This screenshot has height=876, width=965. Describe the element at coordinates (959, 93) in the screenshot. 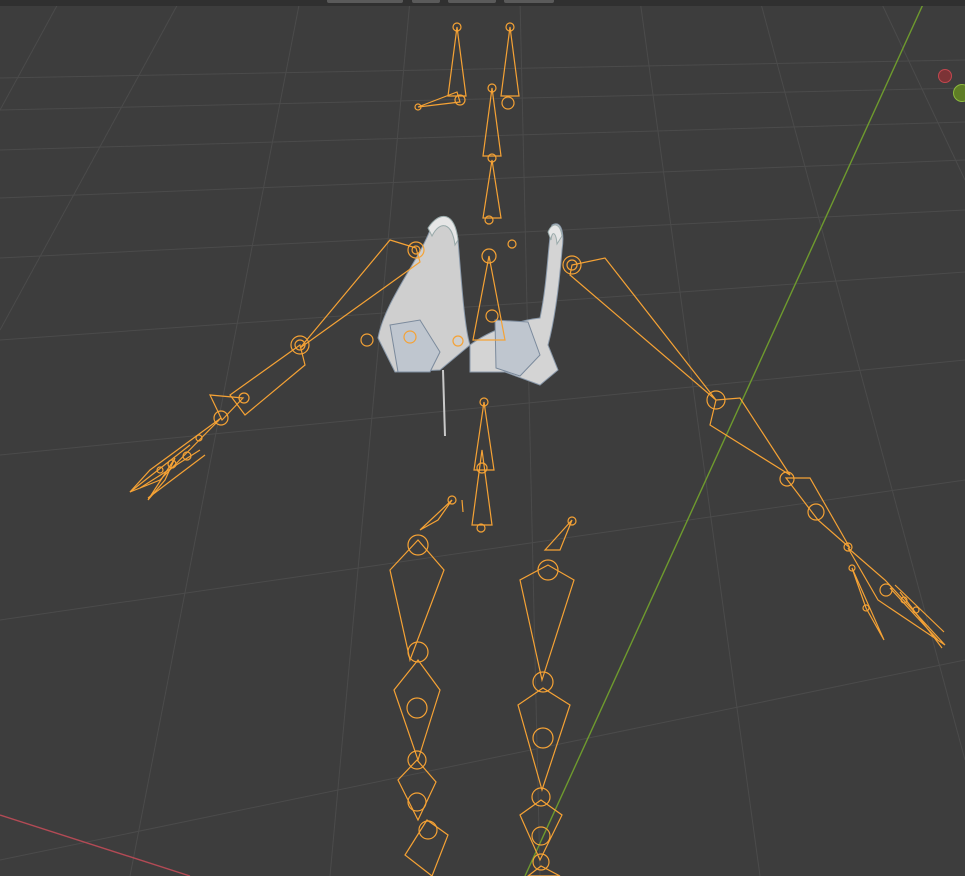

I see `gizmo-y-axis-icon` at that location.